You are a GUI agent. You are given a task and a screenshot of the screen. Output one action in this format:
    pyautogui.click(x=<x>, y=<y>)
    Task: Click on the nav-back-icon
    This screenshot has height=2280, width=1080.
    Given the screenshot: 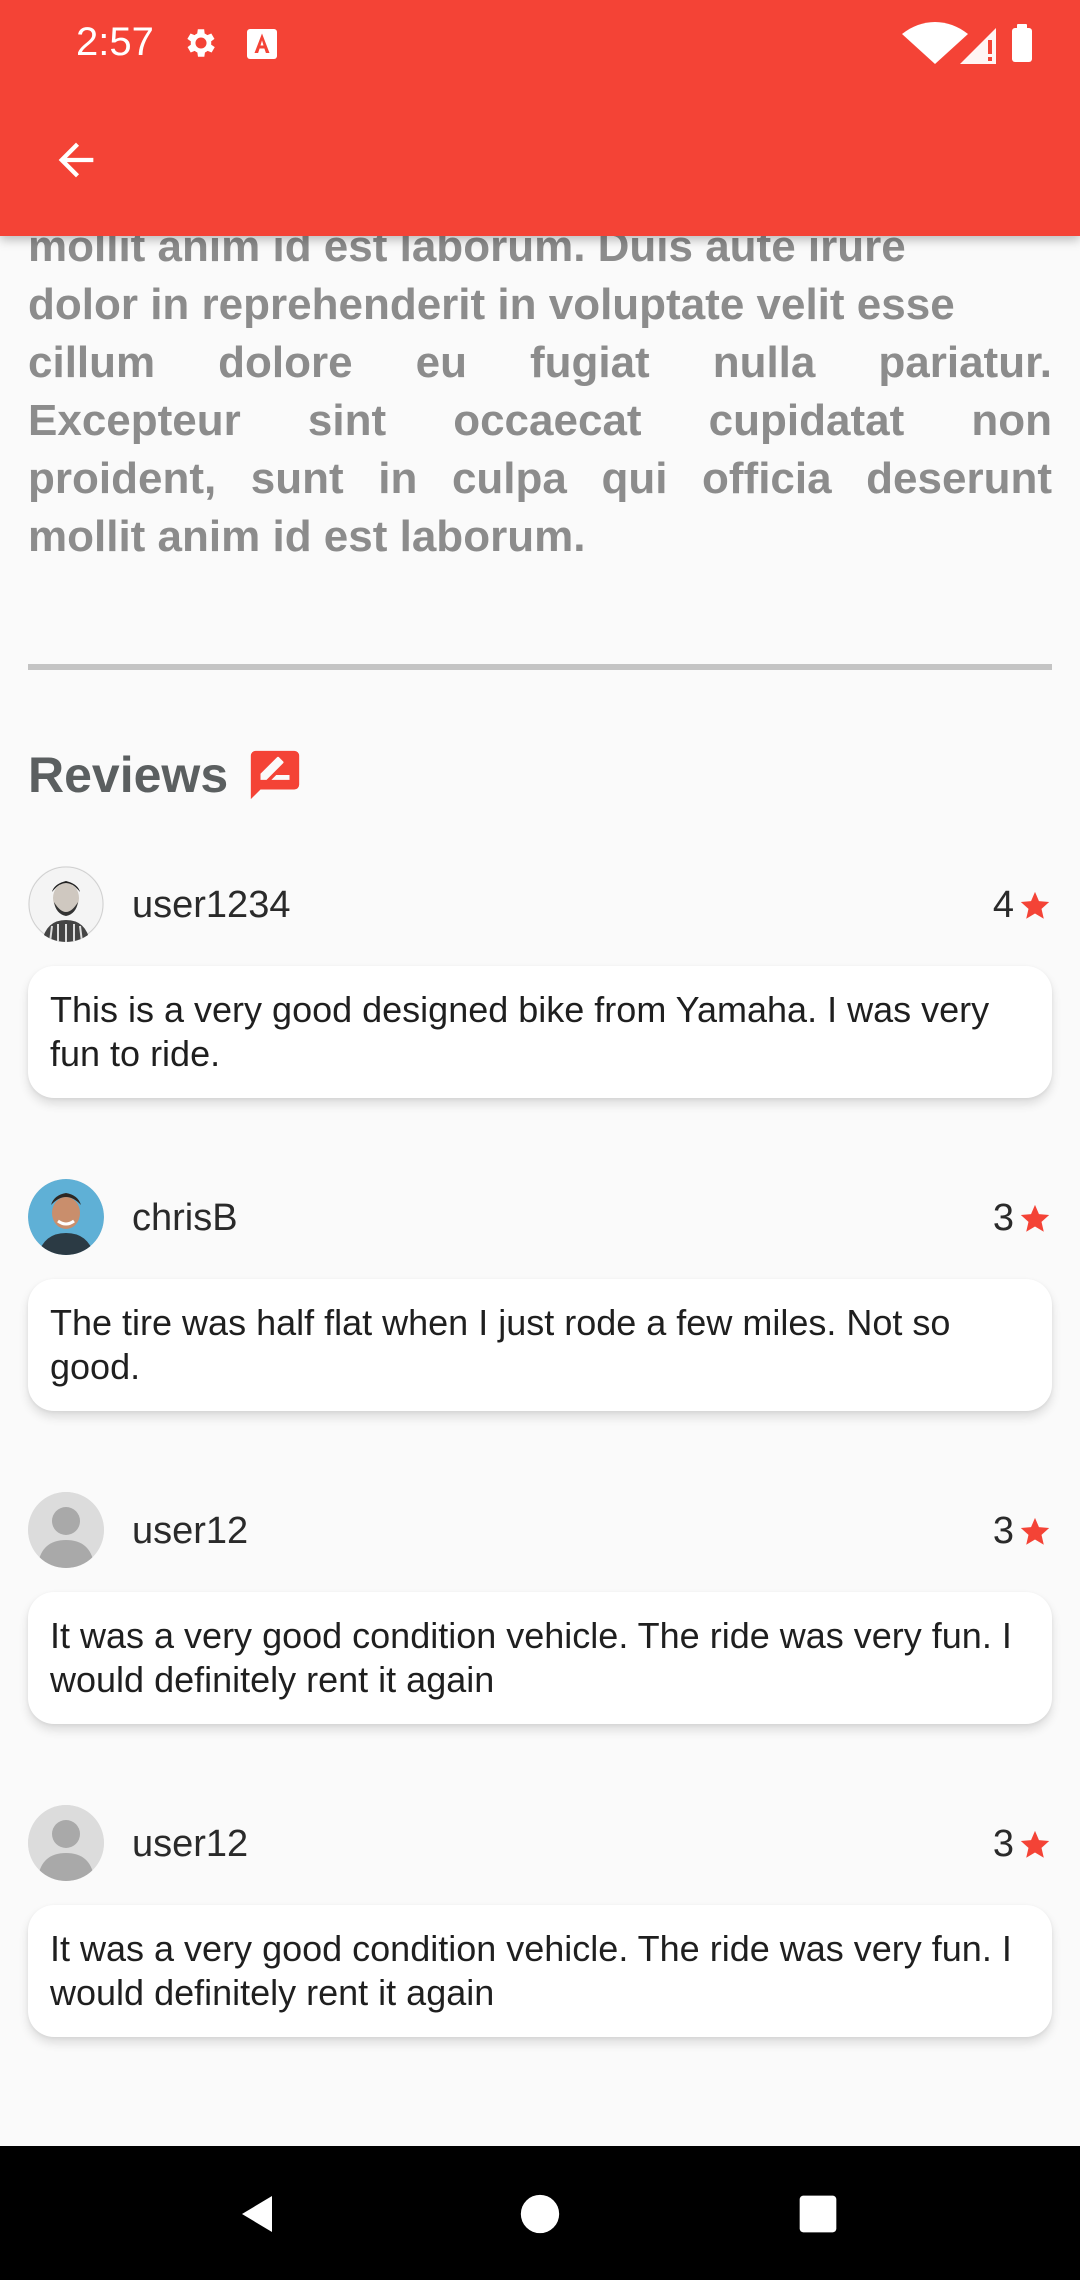 What is the action you would take?
    pyautogui.click(x=257, y=2214)
    